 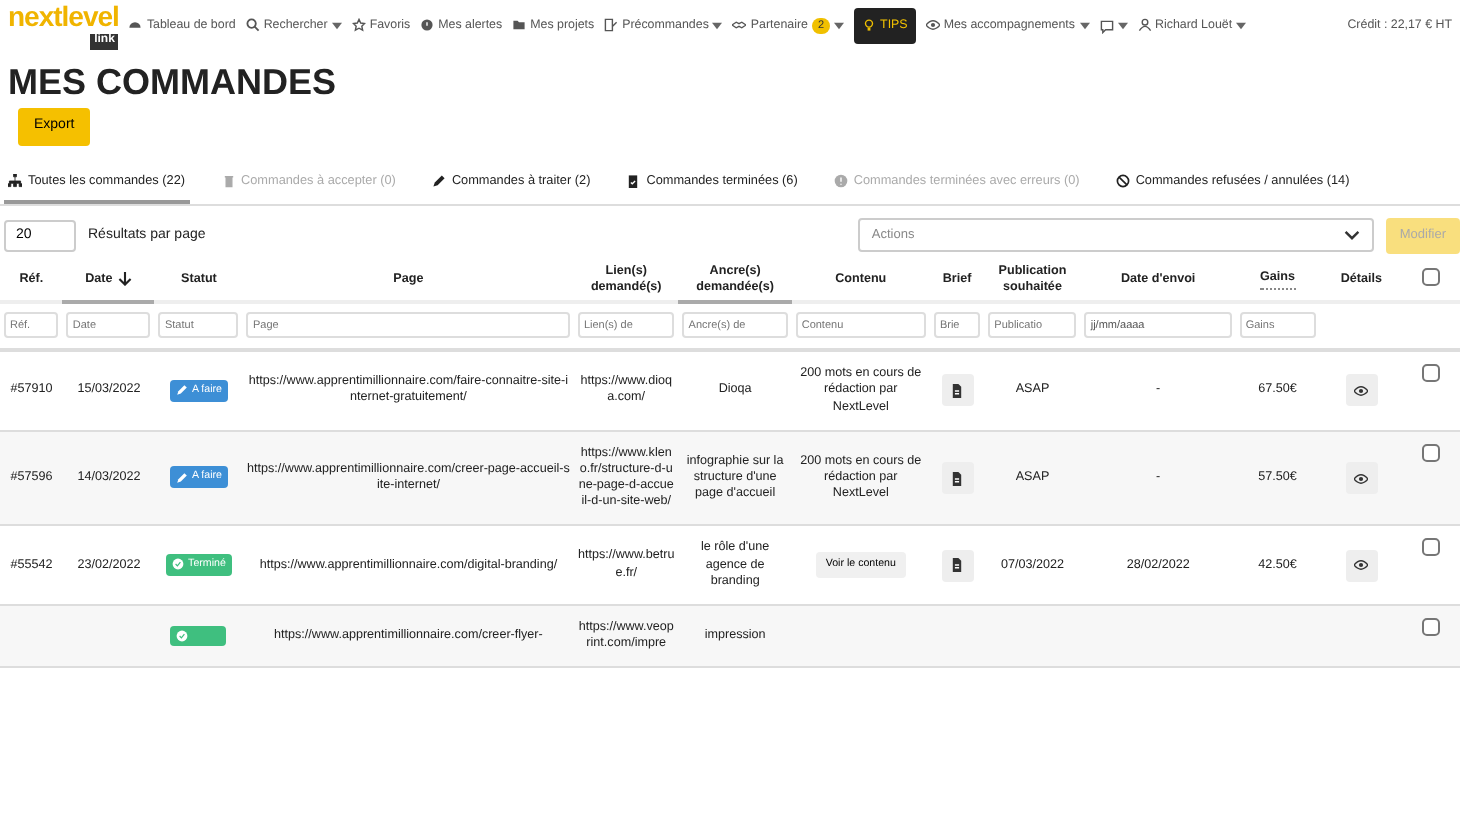 I want to click on exclamation-circle-icon, so click(x=840, y=180).